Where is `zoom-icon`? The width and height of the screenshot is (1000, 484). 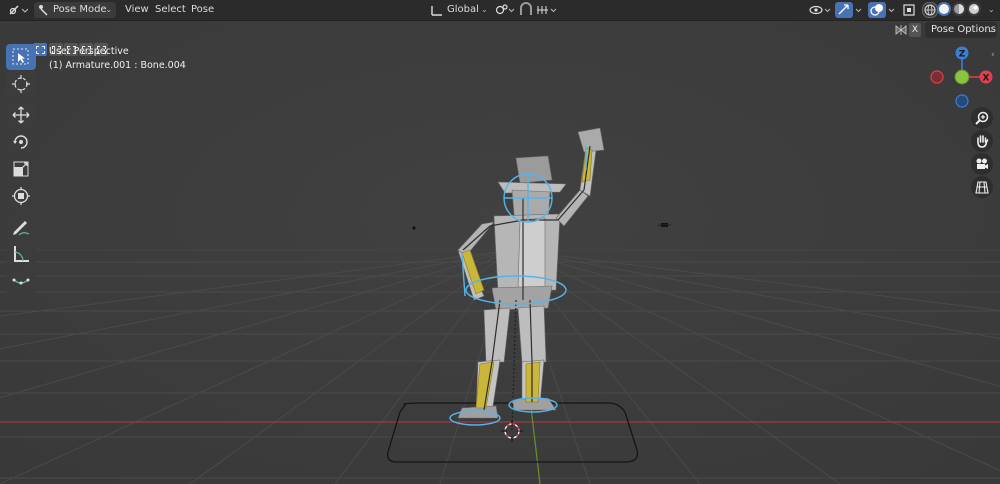 zoom-icon is located at coordinates (982, 118).